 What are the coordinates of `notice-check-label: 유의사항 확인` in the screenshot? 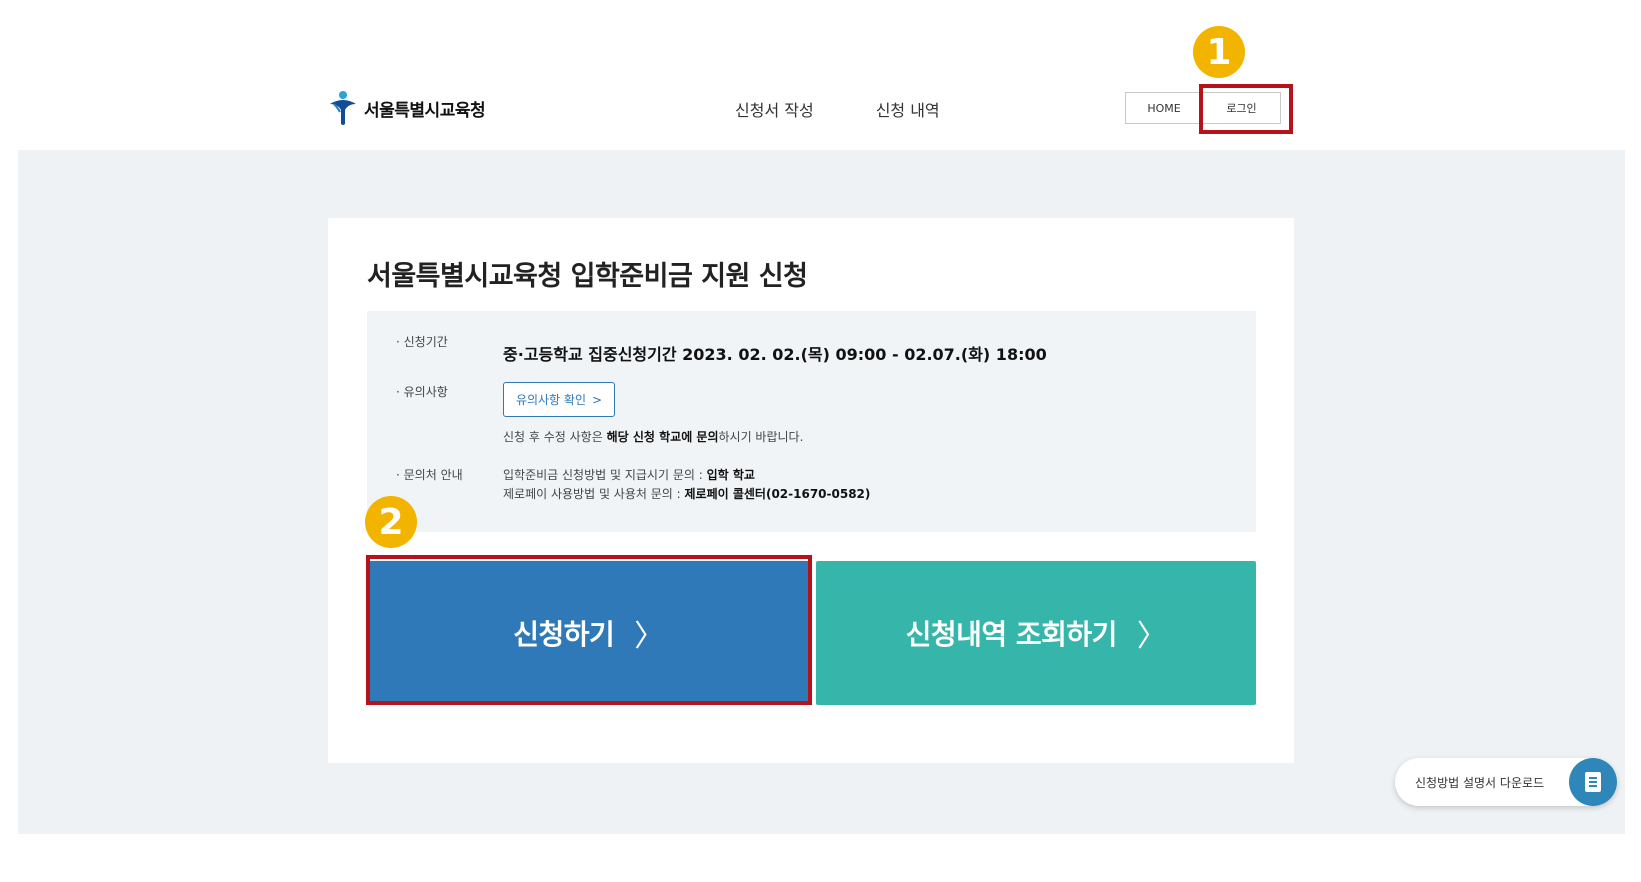 It's located at (550, 400).